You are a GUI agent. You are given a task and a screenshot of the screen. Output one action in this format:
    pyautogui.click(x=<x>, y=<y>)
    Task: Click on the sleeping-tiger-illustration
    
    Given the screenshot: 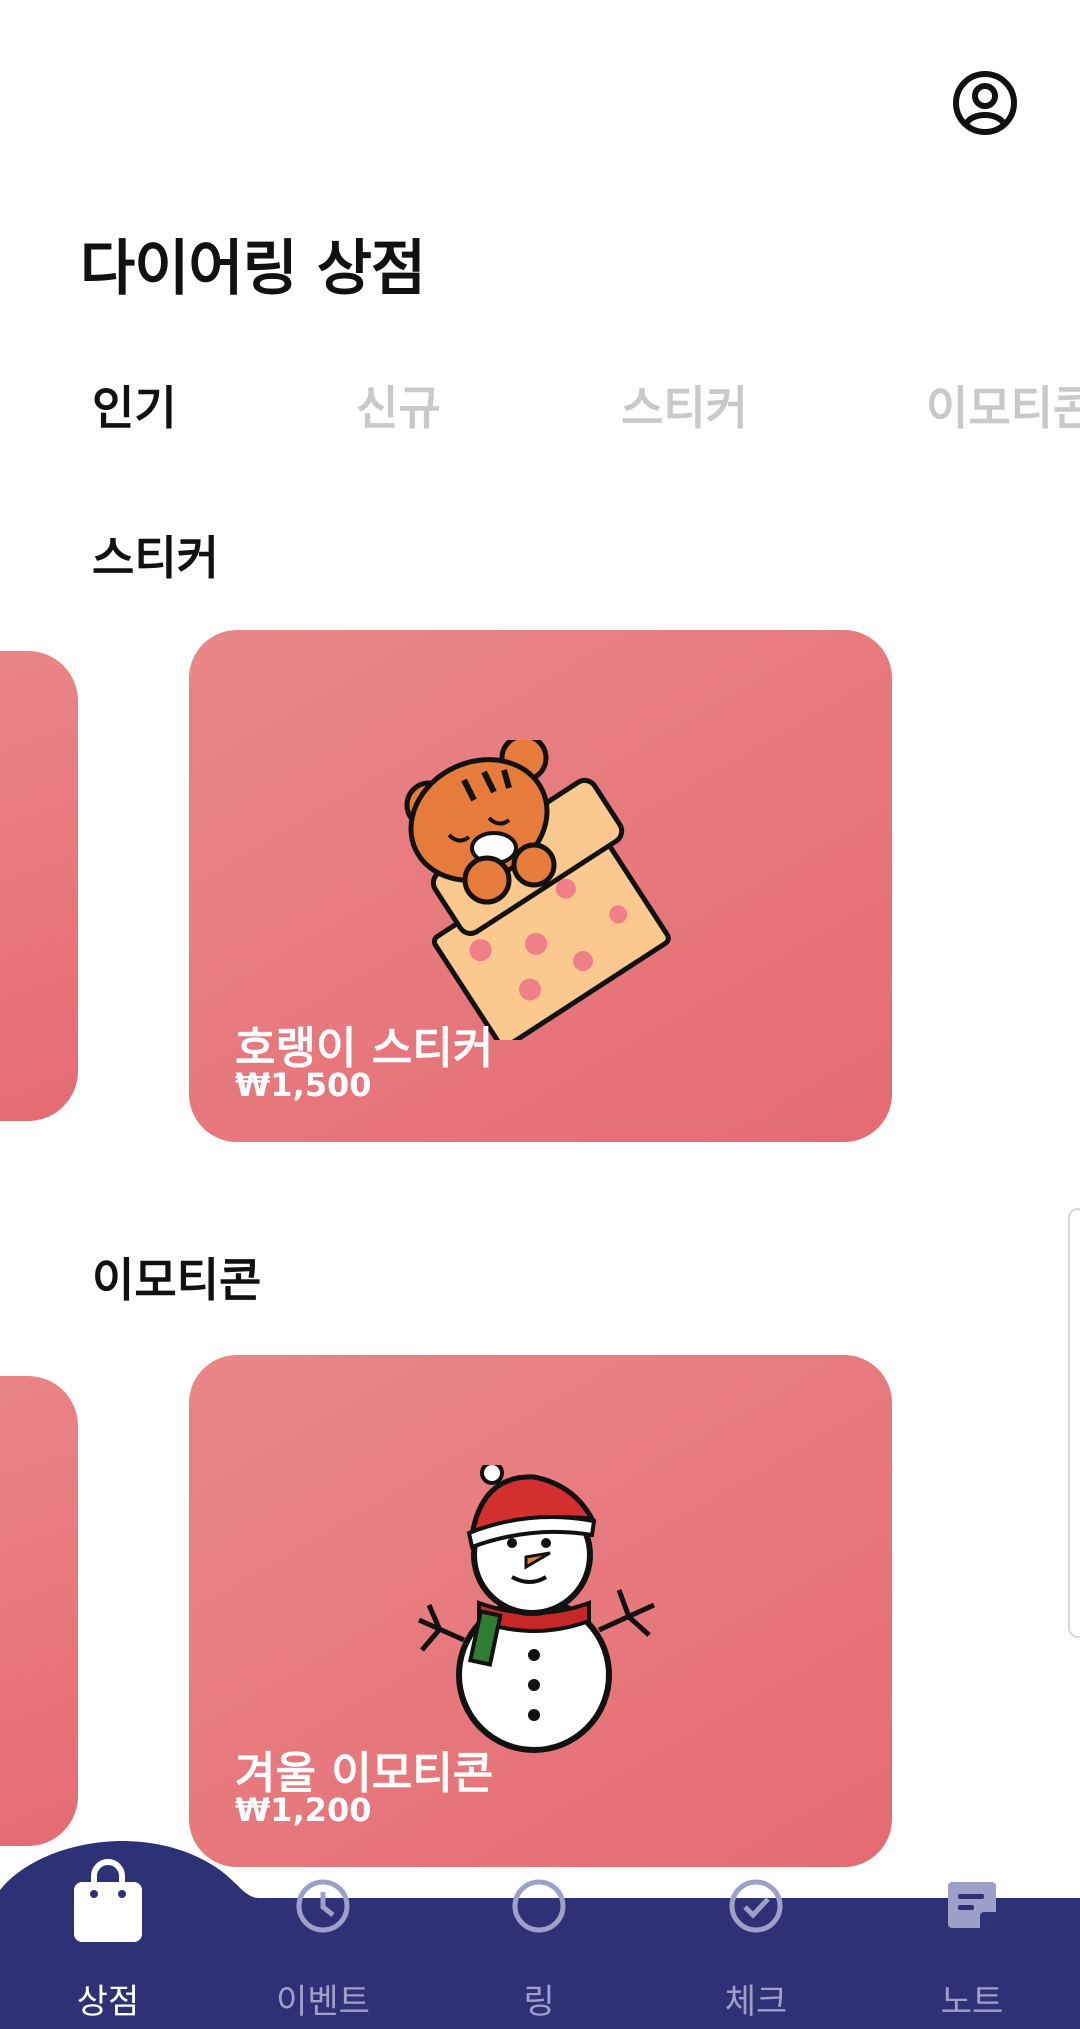 What is the action you would take?
    pyautogui.click(x=537, y=890)
    